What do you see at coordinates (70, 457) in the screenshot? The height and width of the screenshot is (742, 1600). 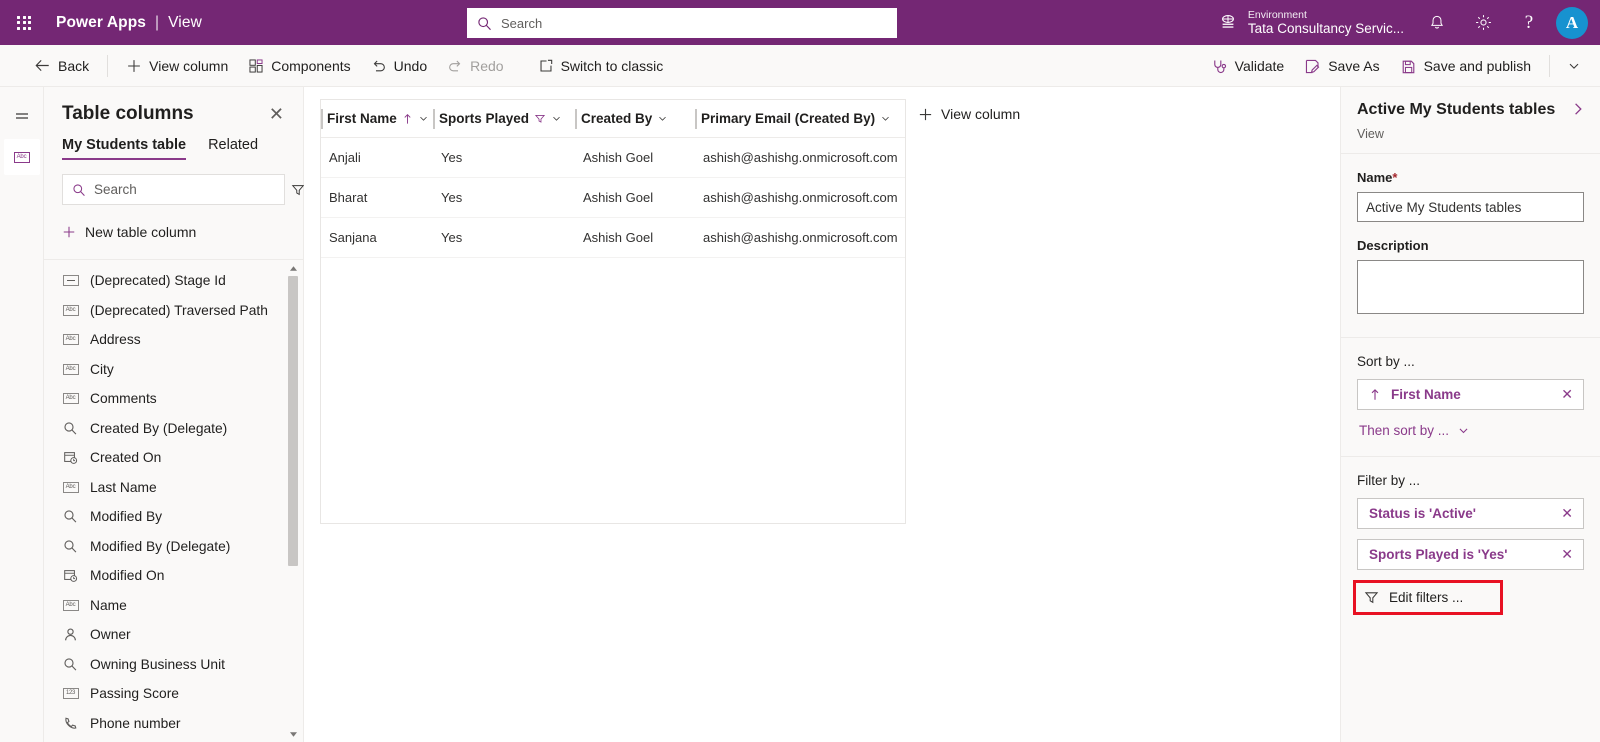 I see `date-time-icon` at bounding box center [70, 457].